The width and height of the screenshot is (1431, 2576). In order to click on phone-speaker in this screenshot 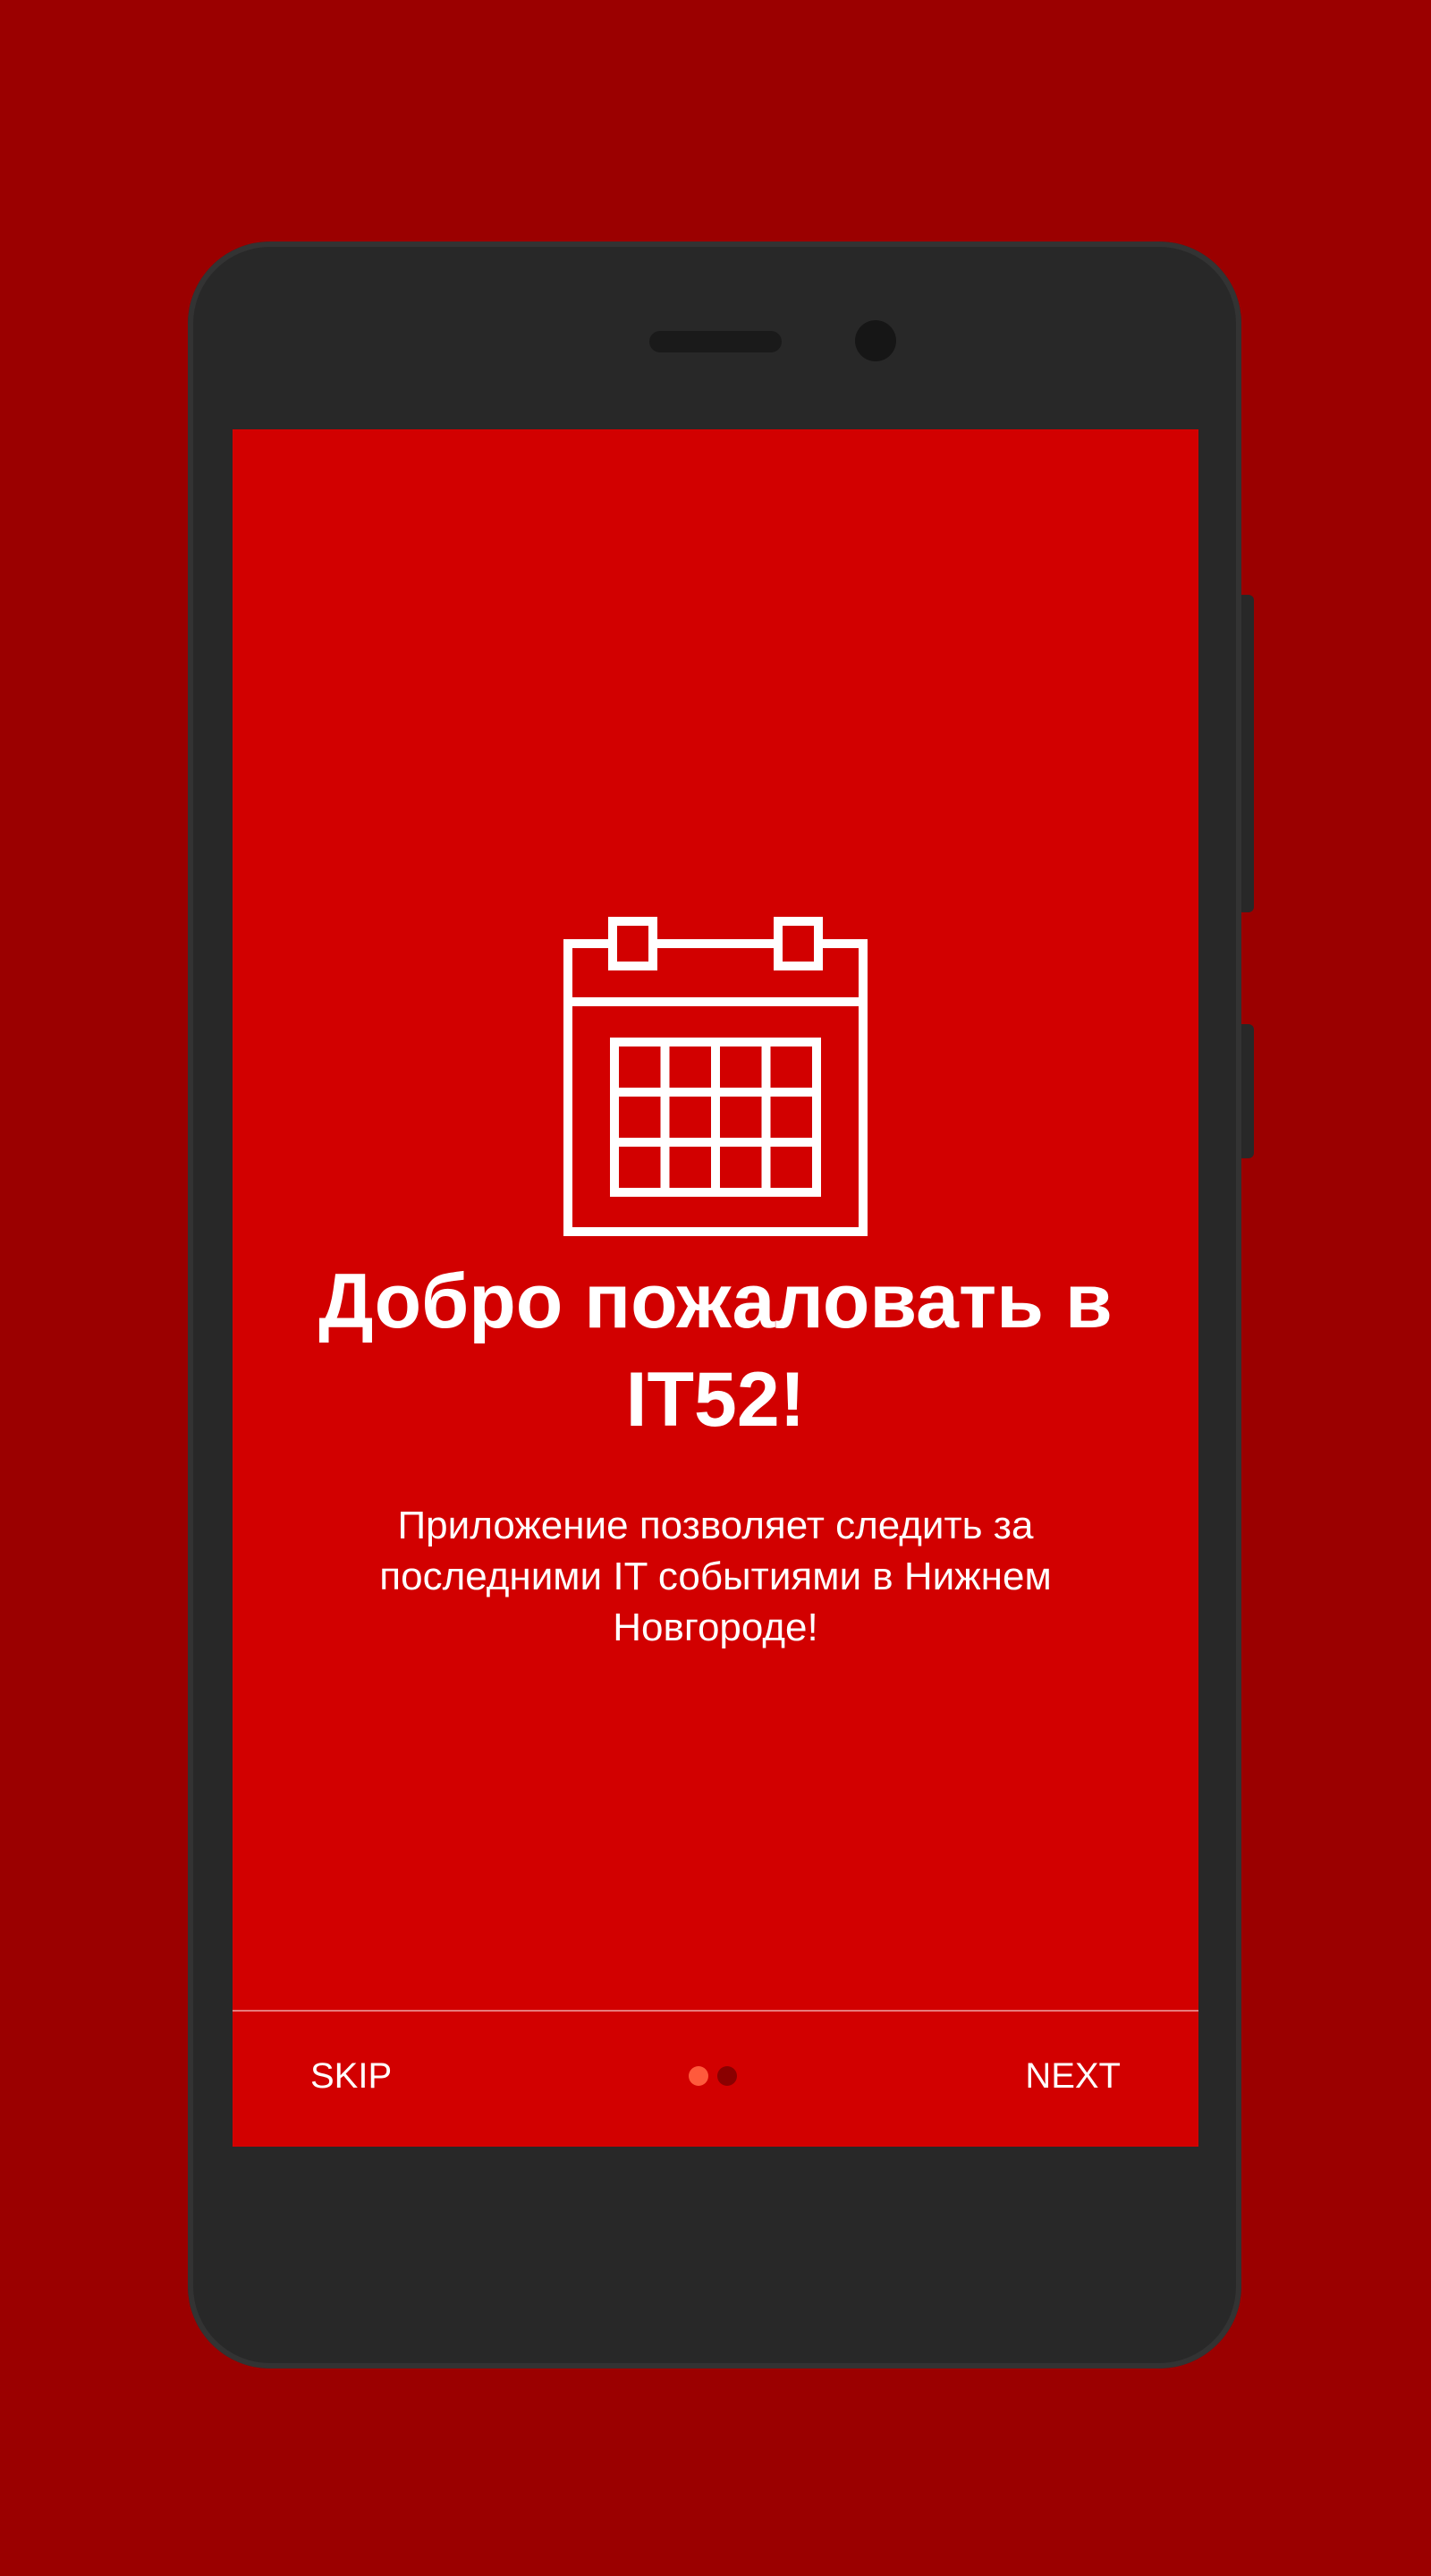, I will do `click(716, 341)`.